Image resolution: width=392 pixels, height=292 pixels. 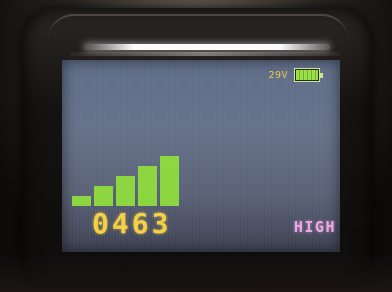 I want to click on status-area: 29V, so click(x=295, y=75).